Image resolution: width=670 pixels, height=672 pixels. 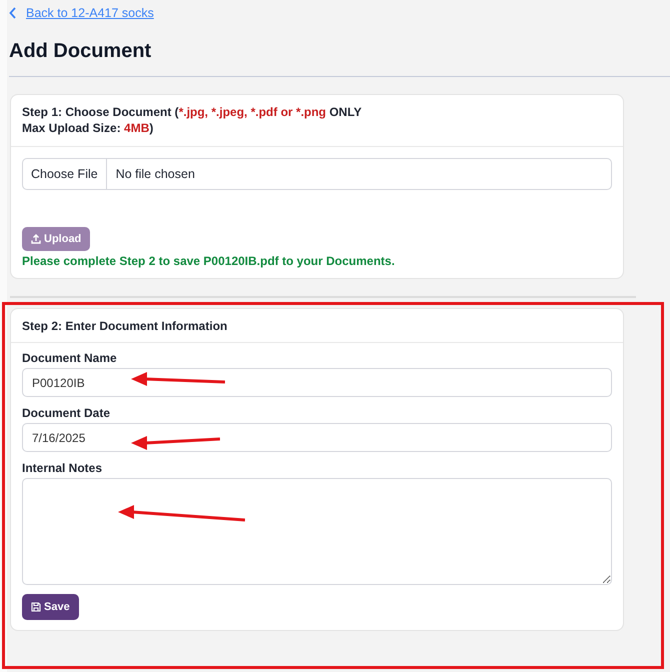 What do you see at coordinates (50, 607) in the screenshot?
I see `save-button: Save` at bounding box center [50, 607].